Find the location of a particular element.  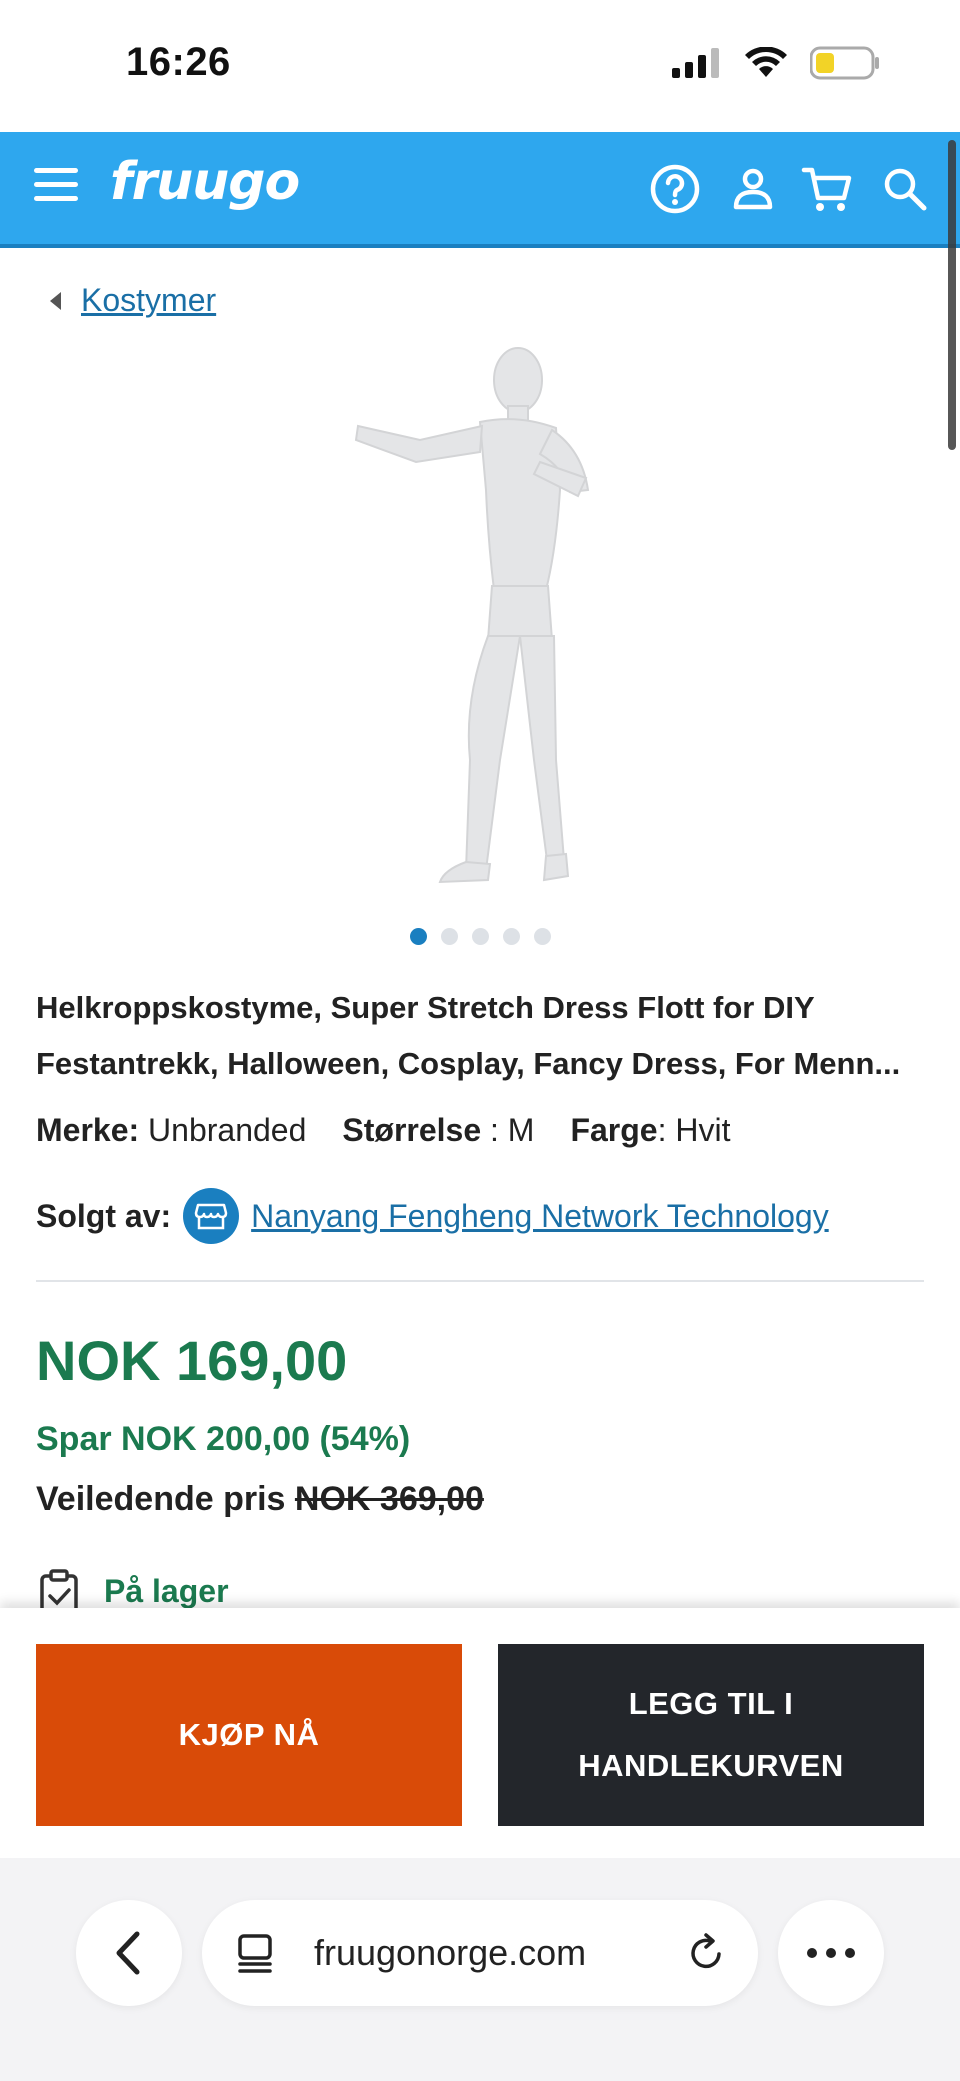

brand-attribute: Merke: Unbranded is located at coordinates (171, 1130).